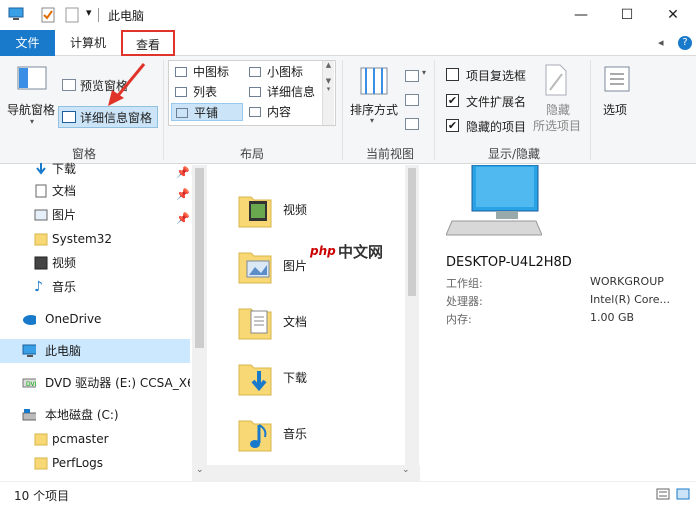 The image size is (696, 505). What do you see at coordinates (72, 15) in the screenshot?
I see `new-folder-icon` at bounding box center [72, 15].